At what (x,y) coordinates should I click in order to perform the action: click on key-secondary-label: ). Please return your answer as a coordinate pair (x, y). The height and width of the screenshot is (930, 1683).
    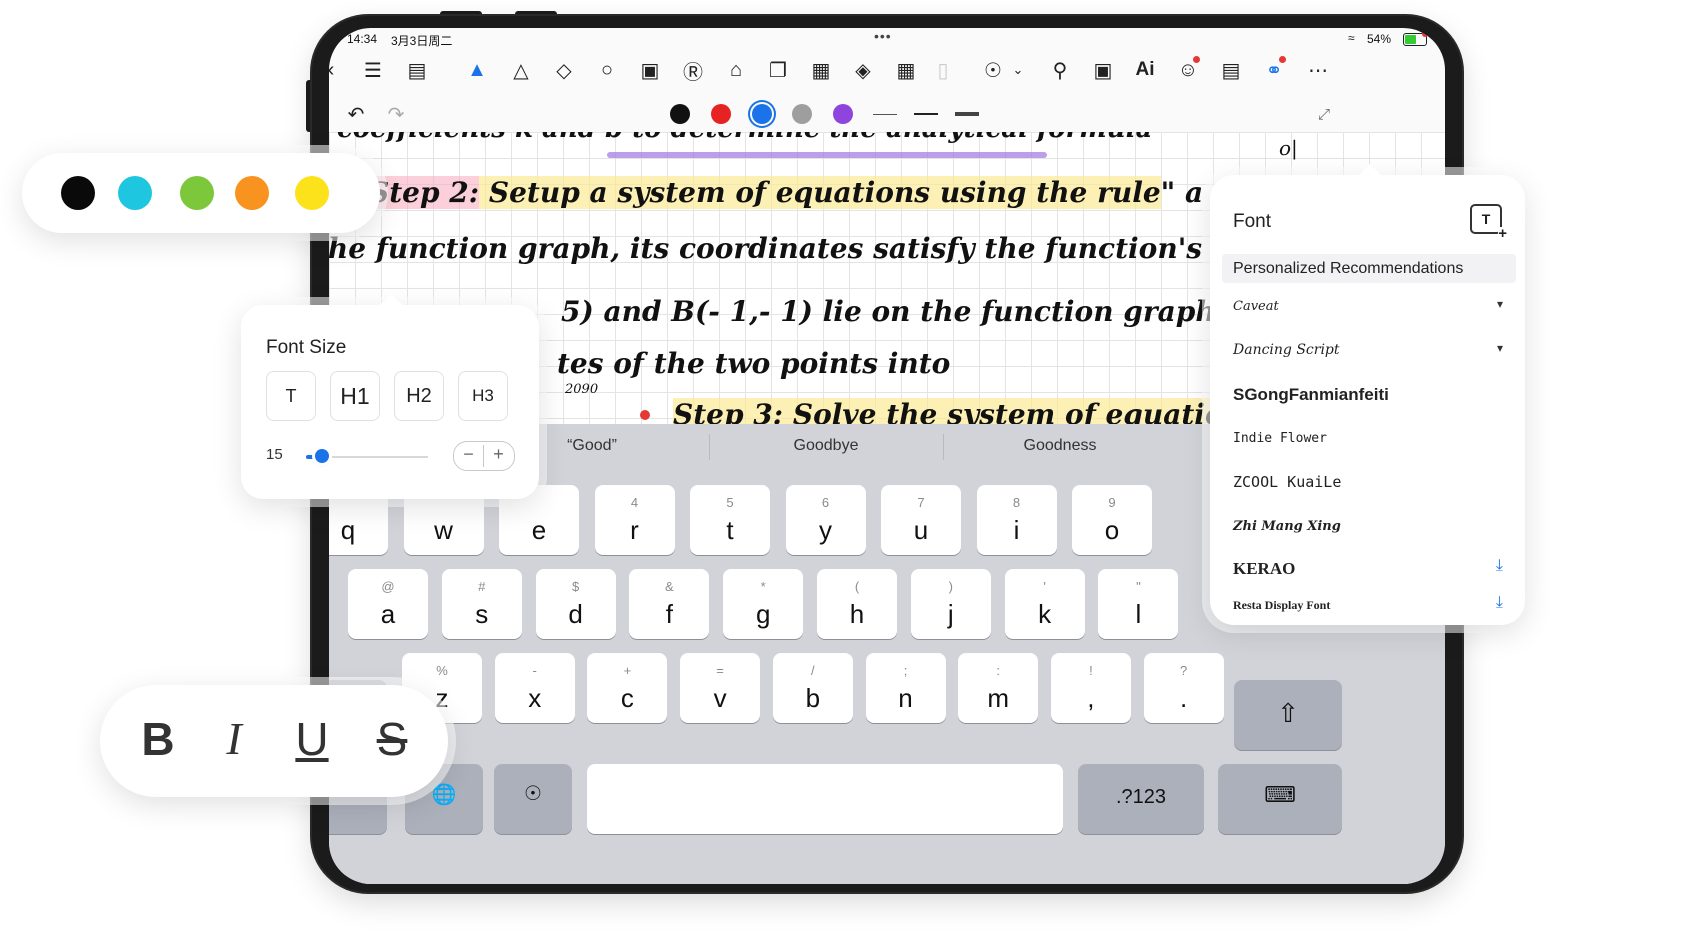
    Looking at the image, I should click on (950, 586).